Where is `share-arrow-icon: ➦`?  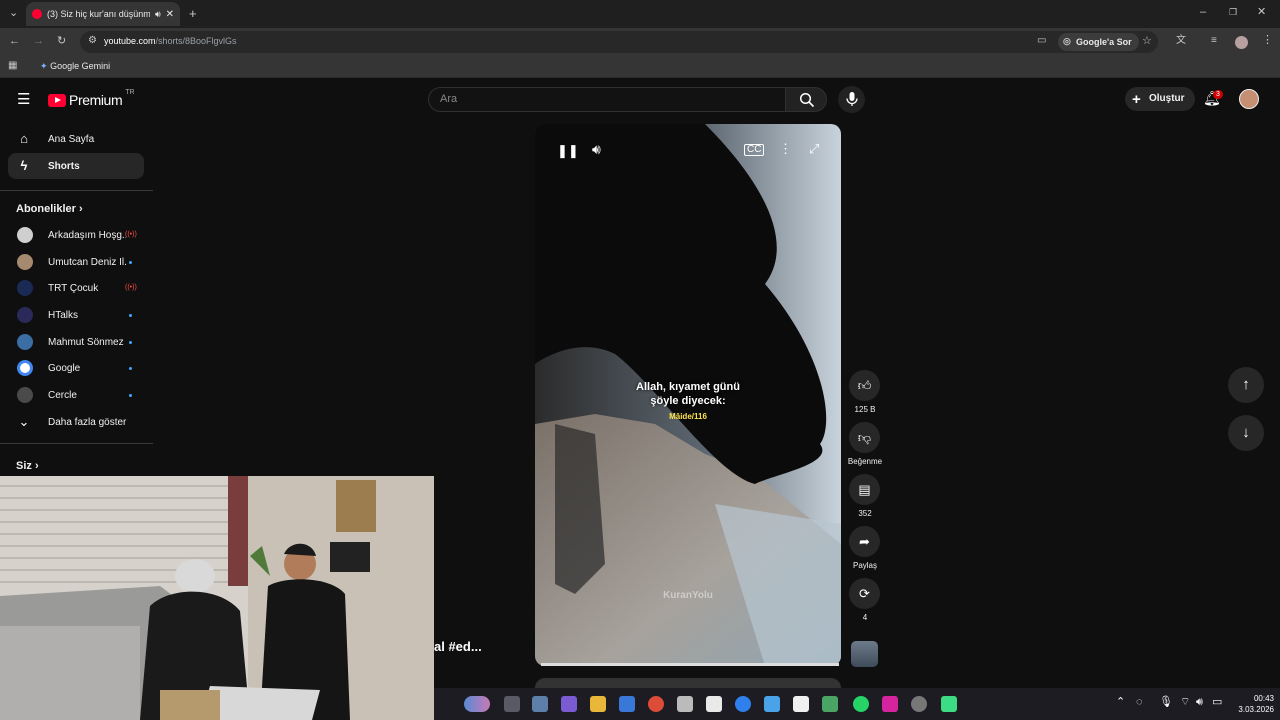 share-arrow-icon: ➦ is located at coordinates (864, 541).